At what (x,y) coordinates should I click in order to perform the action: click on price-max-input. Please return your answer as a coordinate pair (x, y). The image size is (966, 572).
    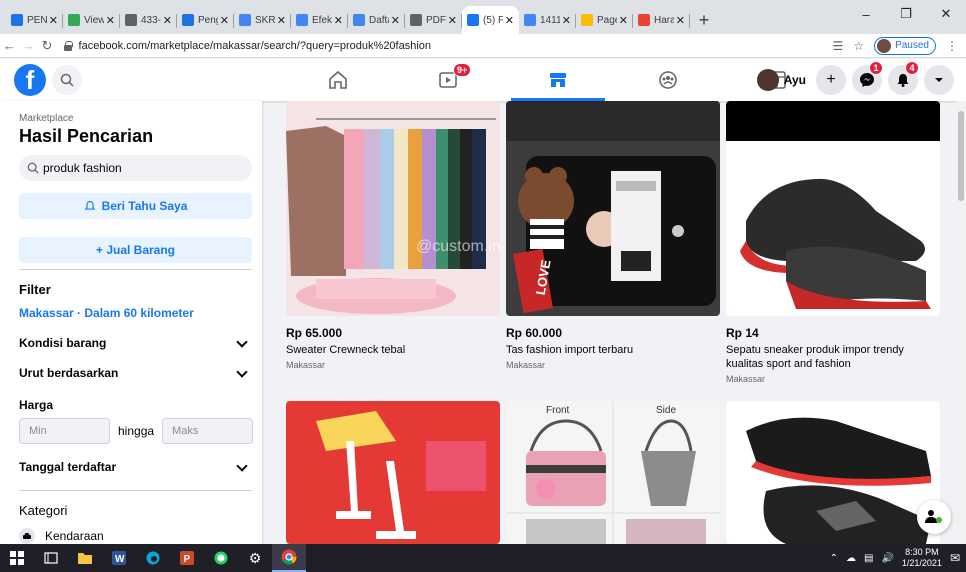
    Looking at the image, I should click on (208, 431).